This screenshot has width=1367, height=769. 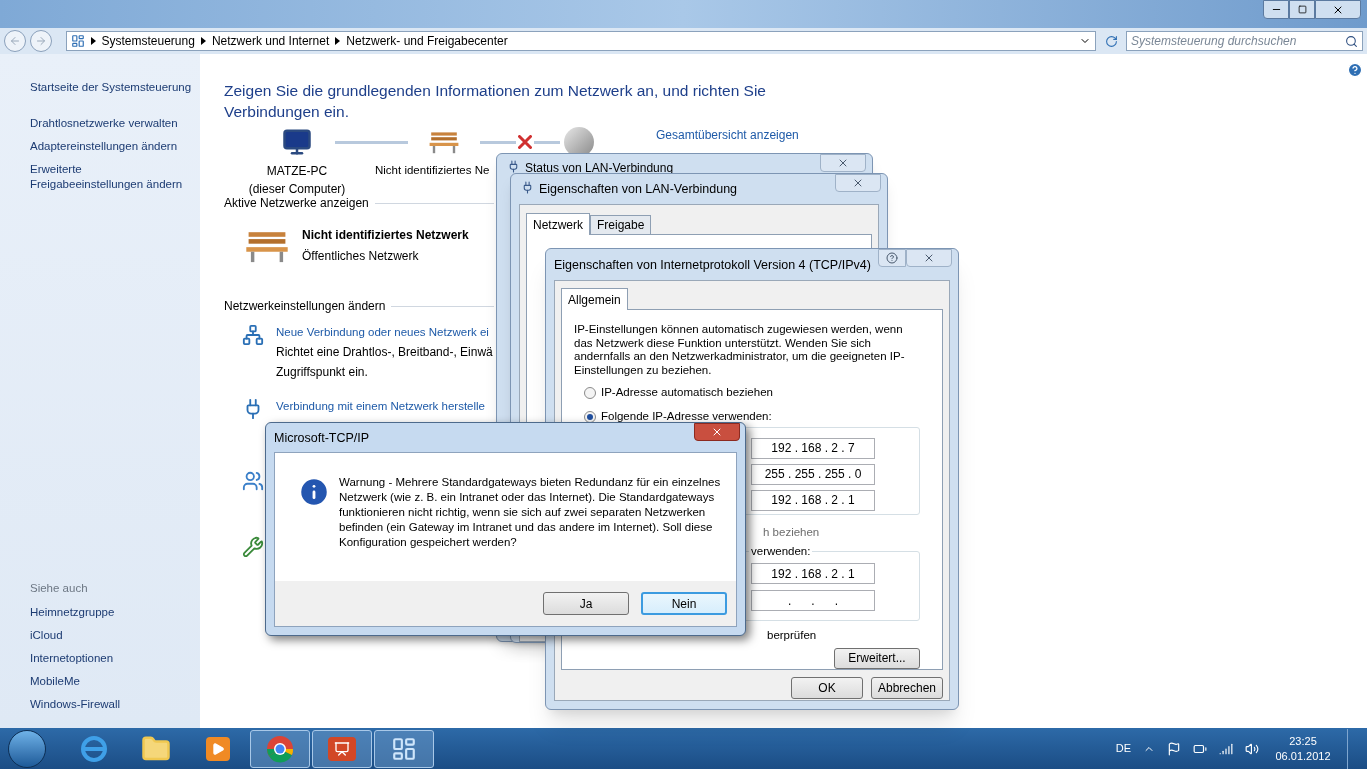 I want to click on address-field: Systemsteuerung Netzwerk und Internet Netzwerk- und Freigabecenter, so click(x=581, y=41).